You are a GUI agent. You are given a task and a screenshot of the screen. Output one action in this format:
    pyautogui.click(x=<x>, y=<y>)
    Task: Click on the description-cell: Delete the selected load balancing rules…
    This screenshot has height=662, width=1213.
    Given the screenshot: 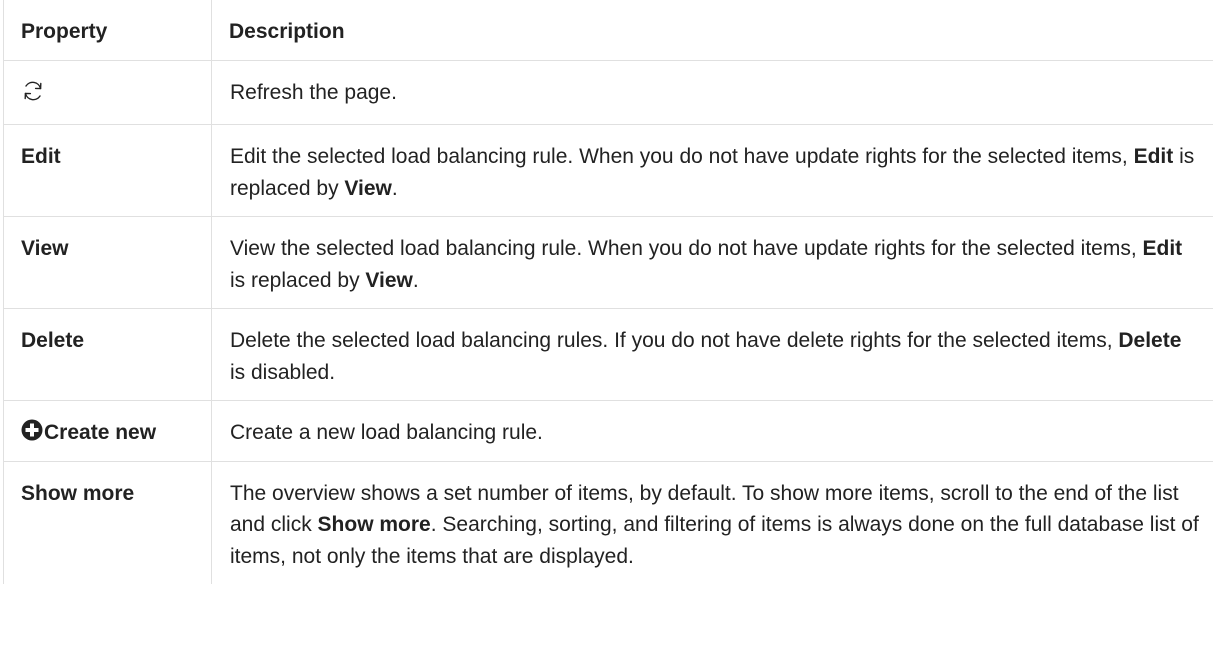 What is the action you would take?
    pyautogui.click(x=712, y=354)
    